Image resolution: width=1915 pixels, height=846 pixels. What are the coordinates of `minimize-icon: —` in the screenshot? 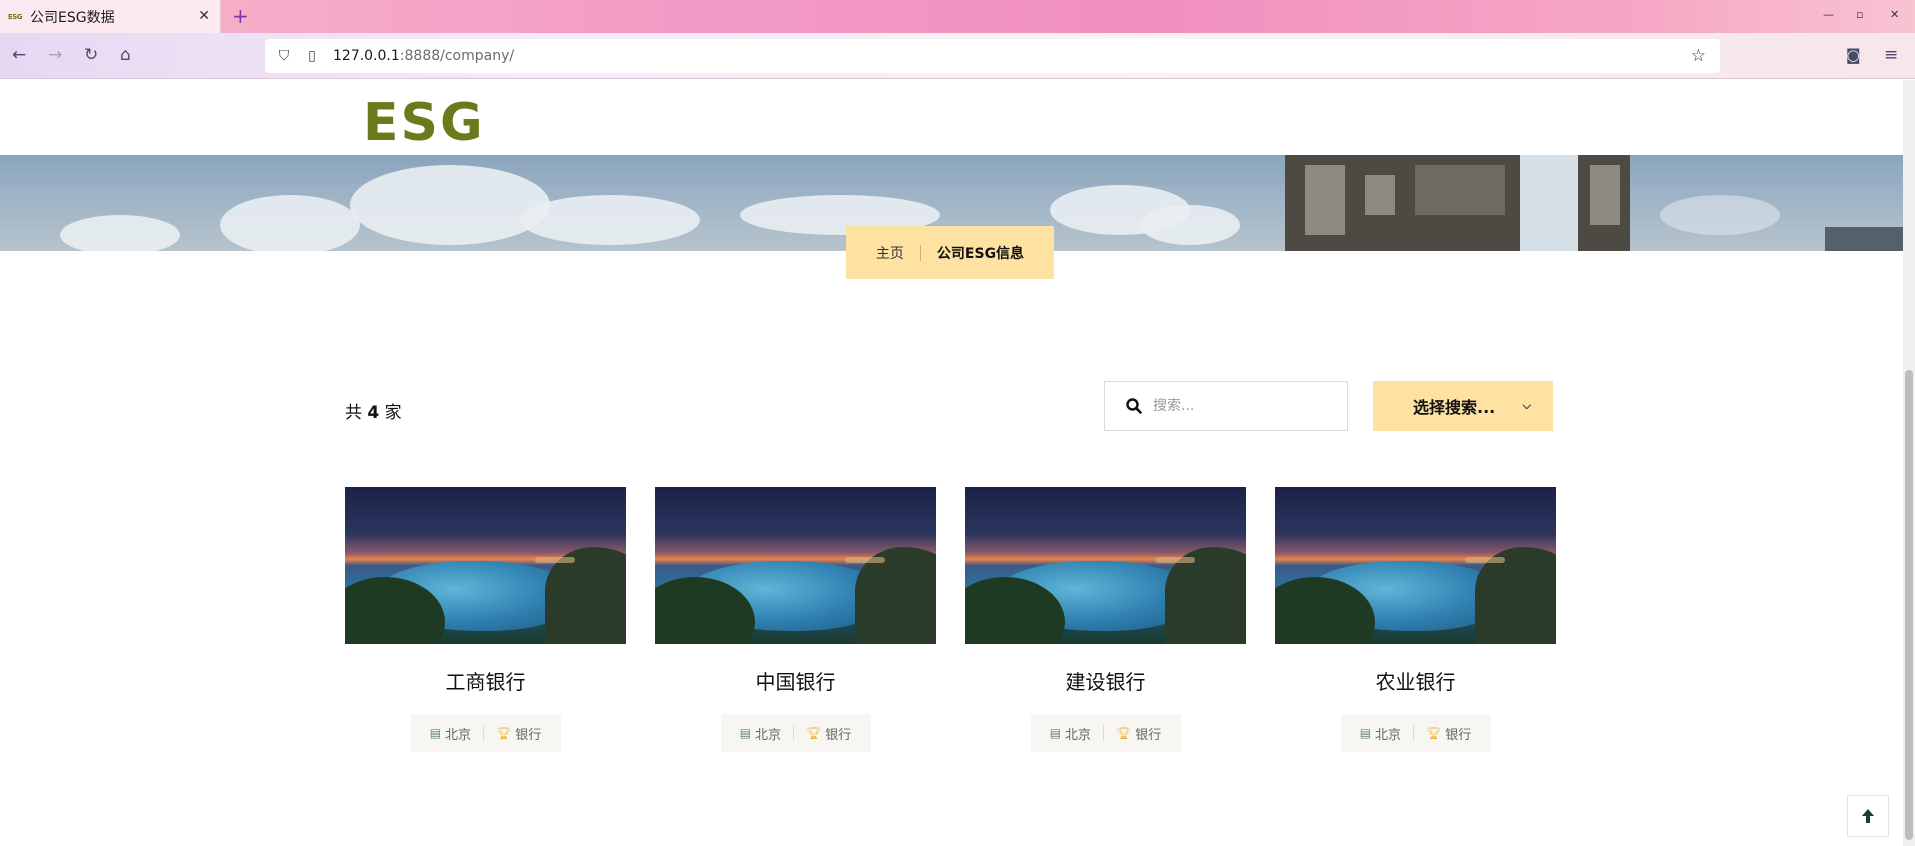 It's located at (1828, 14).